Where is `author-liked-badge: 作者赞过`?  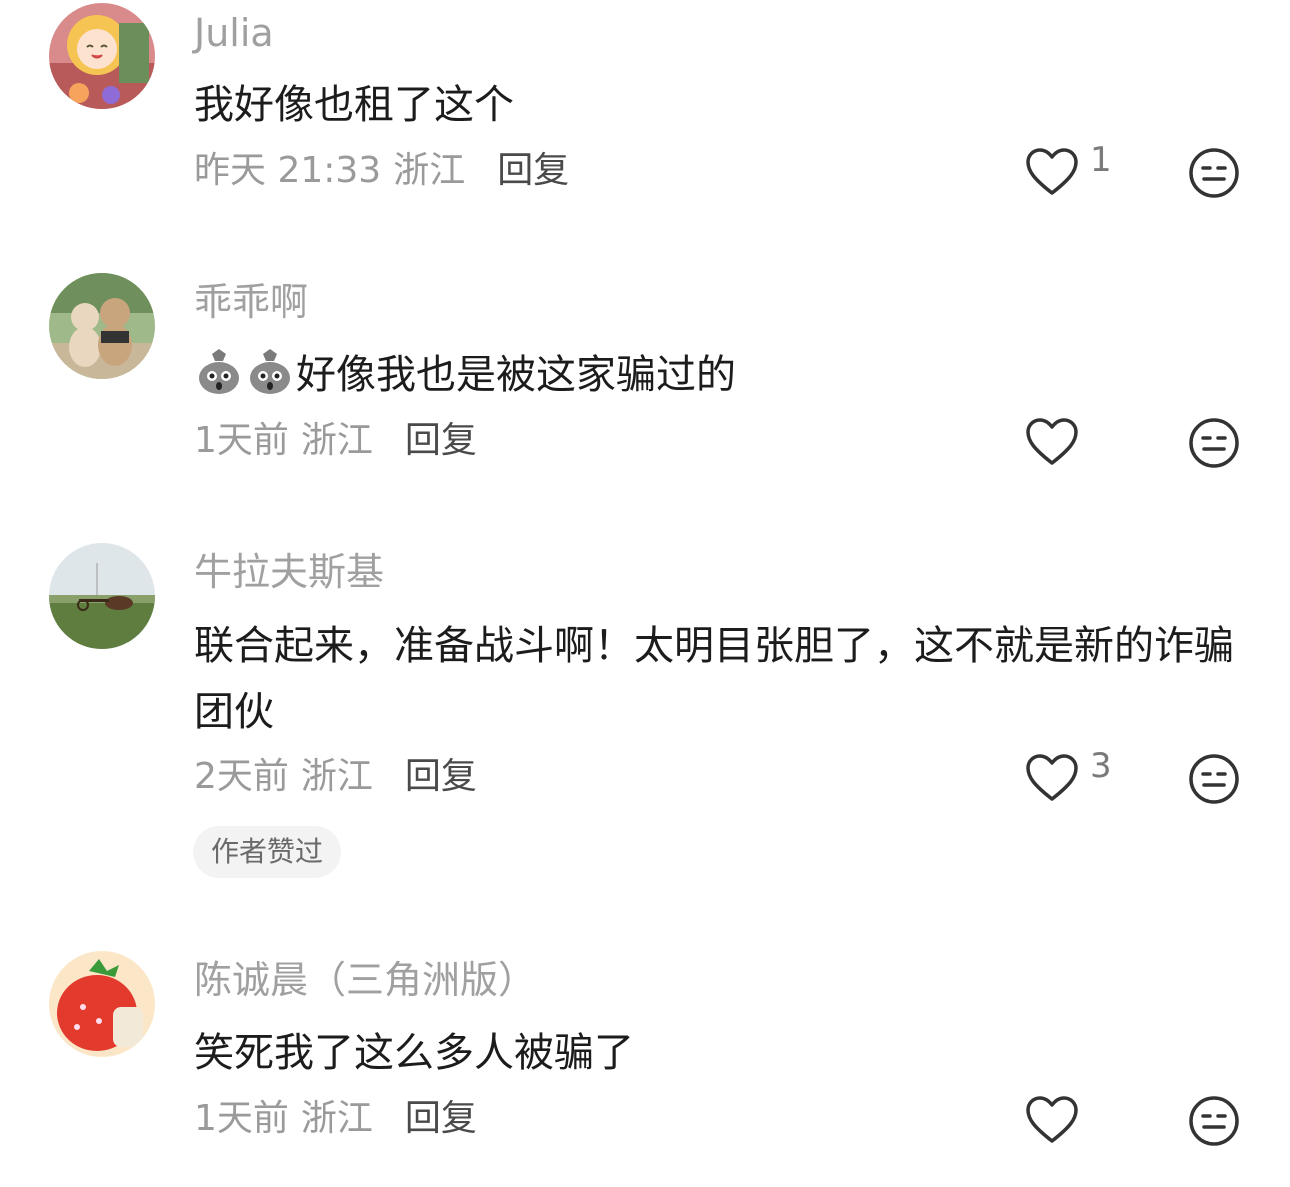 author-liked-badge: 作者赞过 is located at coordinates (267, 852).